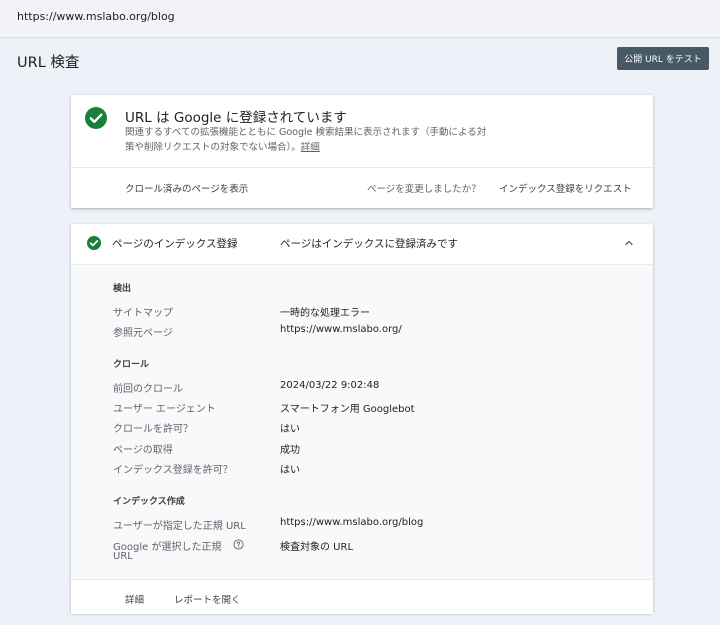 This screenshot has height=625, width=720. What do you see at coordinates (197, 118) in the screenshot?
I see `headline-brand: Google` at bounding box center [197, 118].